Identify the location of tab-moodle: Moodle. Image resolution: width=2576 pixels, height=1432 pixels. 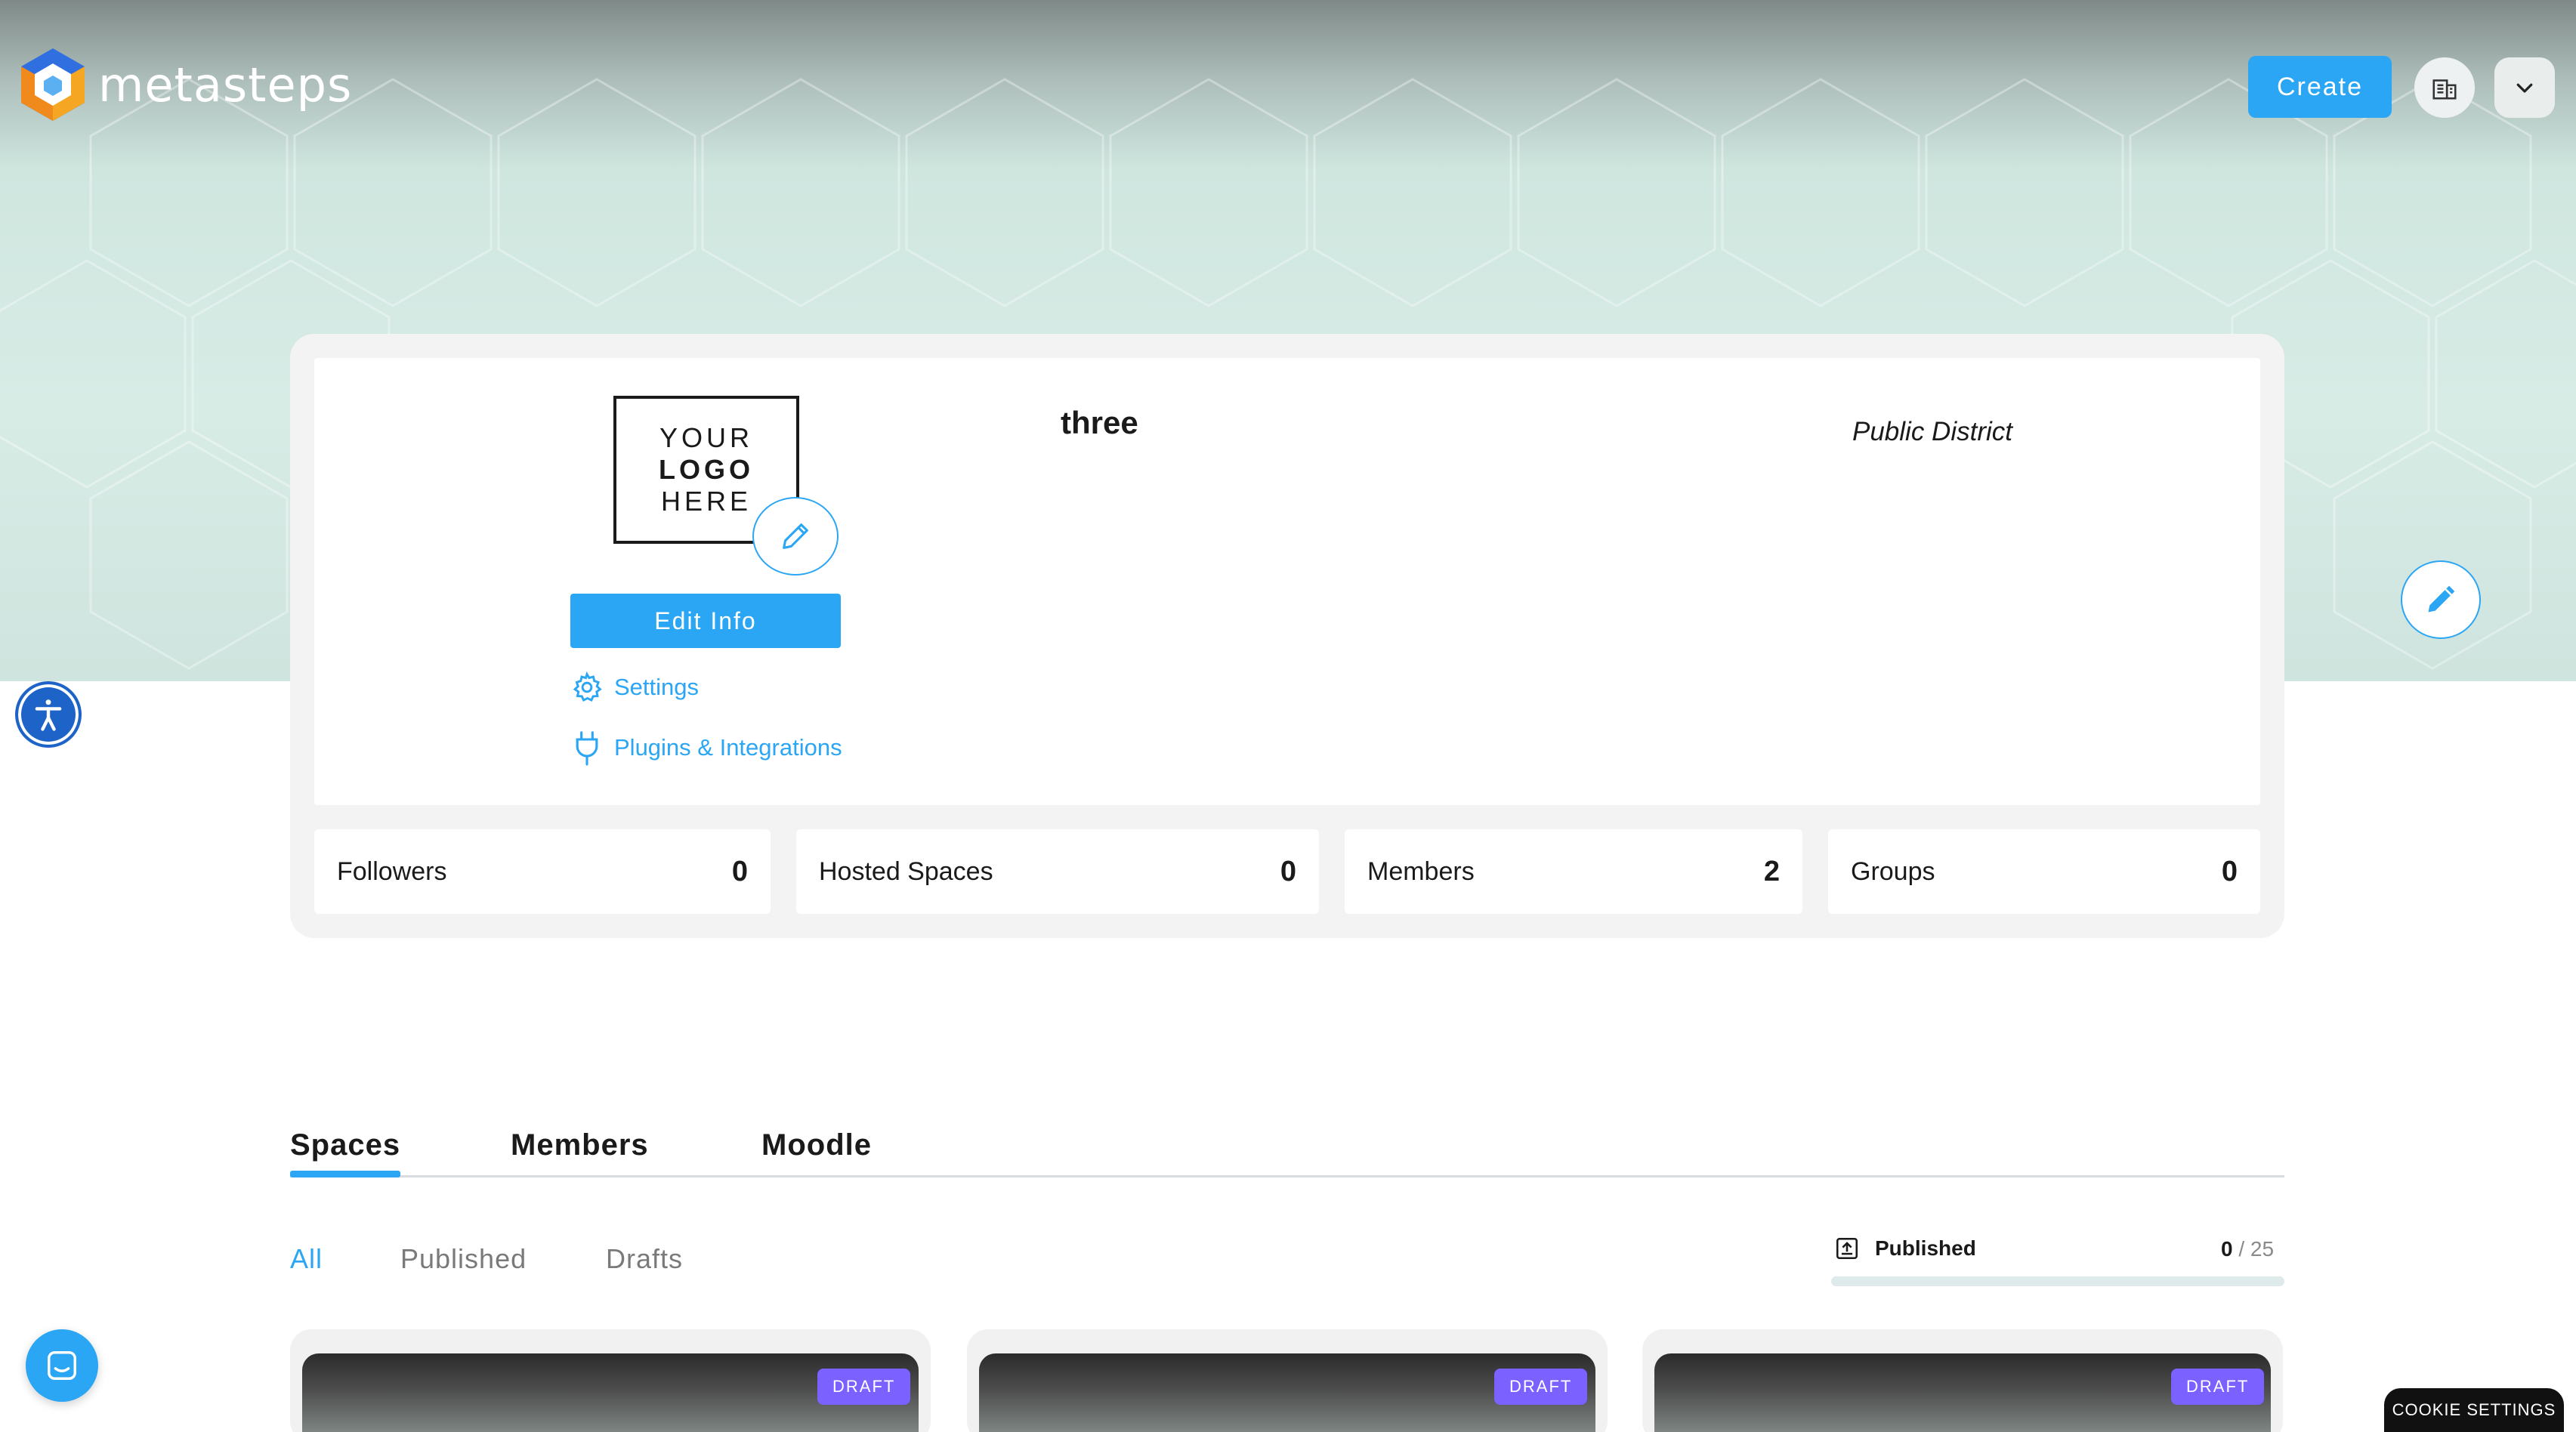
(816, 1145).